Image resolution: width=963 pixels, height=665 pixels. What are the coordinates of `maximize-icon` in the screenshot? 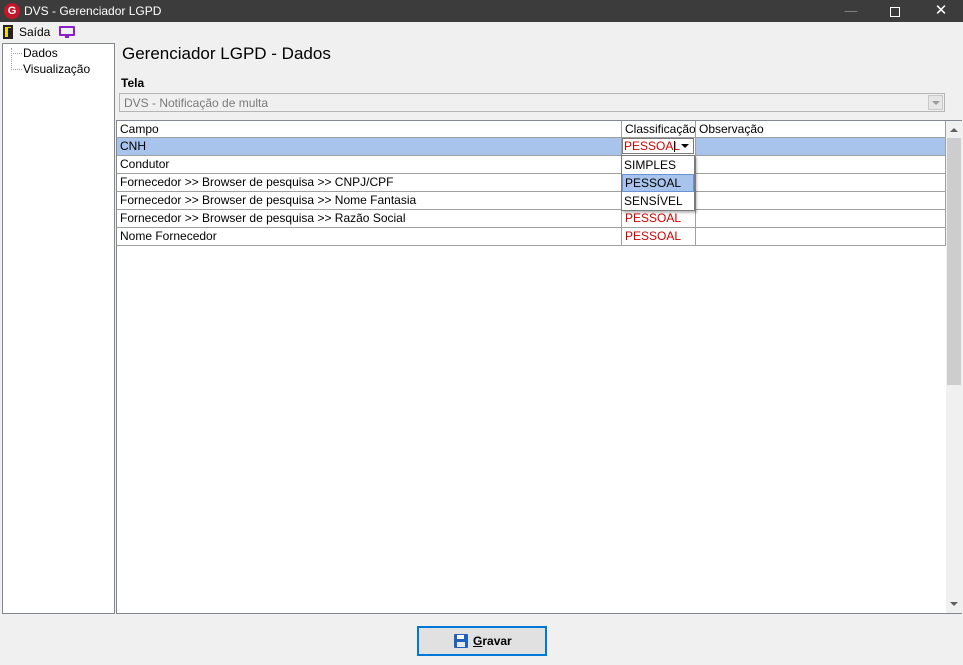 It's located at (895, 11).